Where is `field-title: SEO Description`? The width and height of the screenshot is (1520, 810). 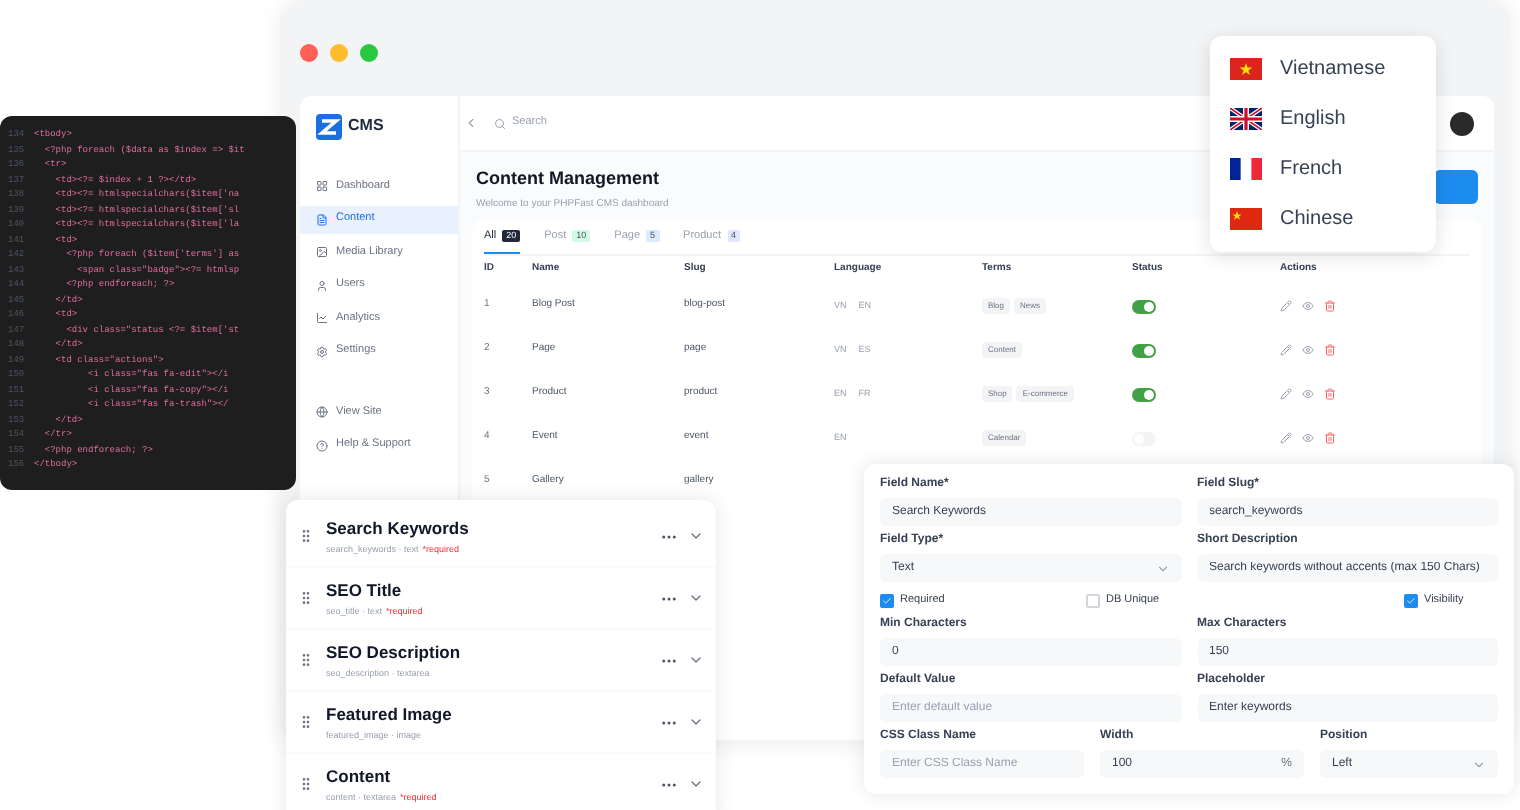
field-title: SEO Description is located at coordinates (394, 652).